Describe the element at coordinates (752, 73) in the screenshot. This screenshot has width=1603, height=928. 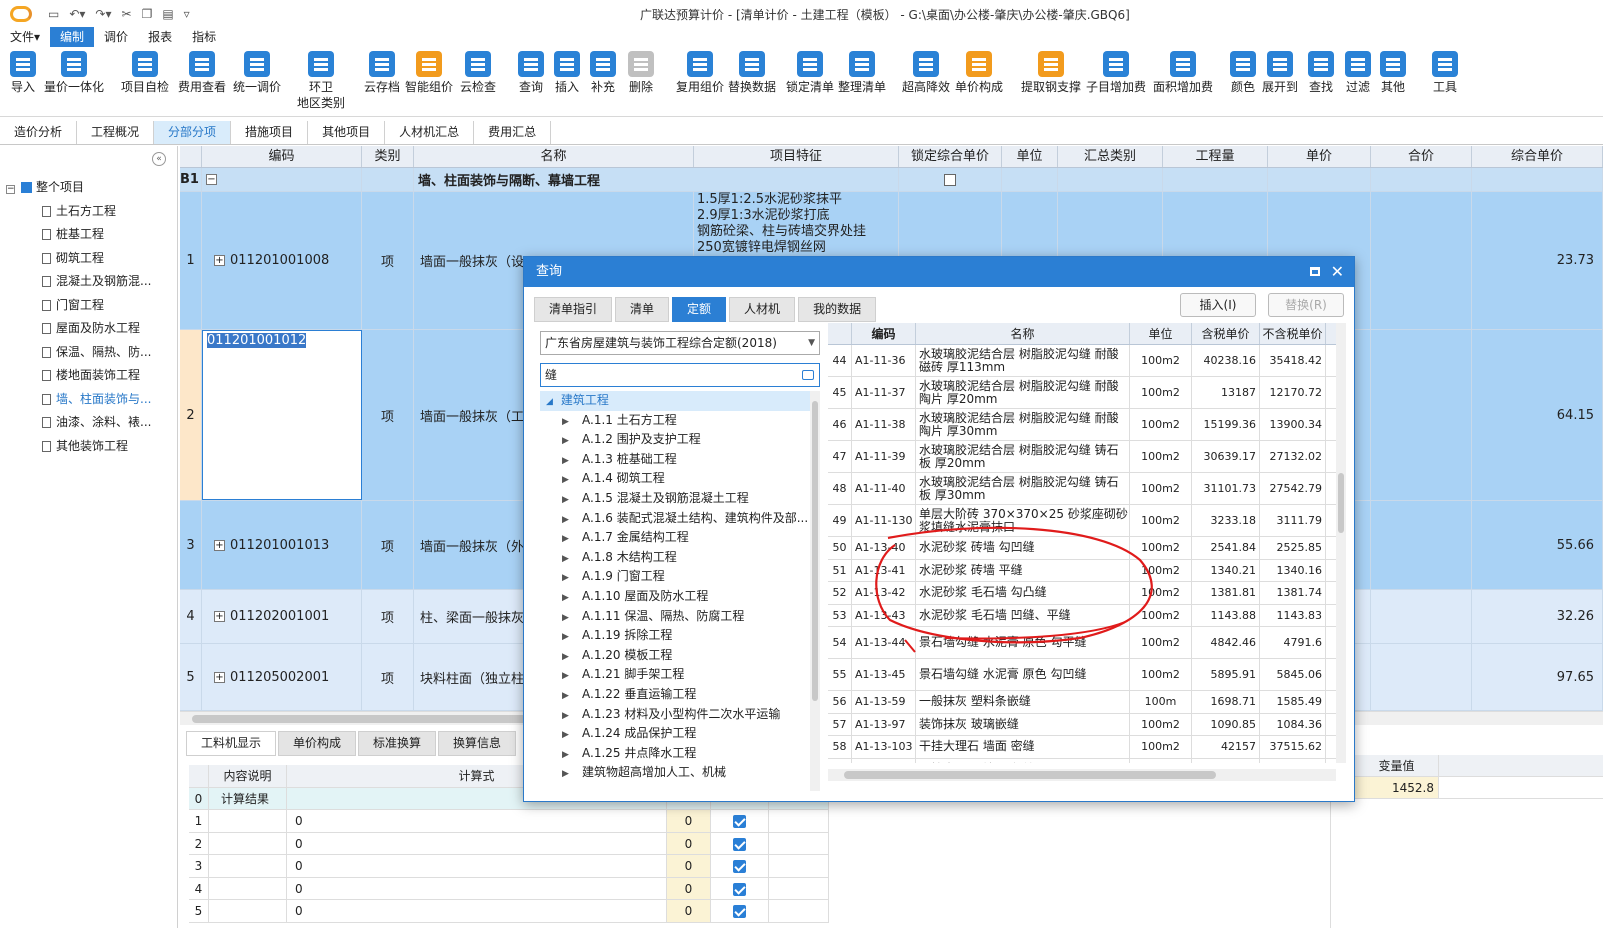
I see `ribbon-button-14: 替换数据` at that location.